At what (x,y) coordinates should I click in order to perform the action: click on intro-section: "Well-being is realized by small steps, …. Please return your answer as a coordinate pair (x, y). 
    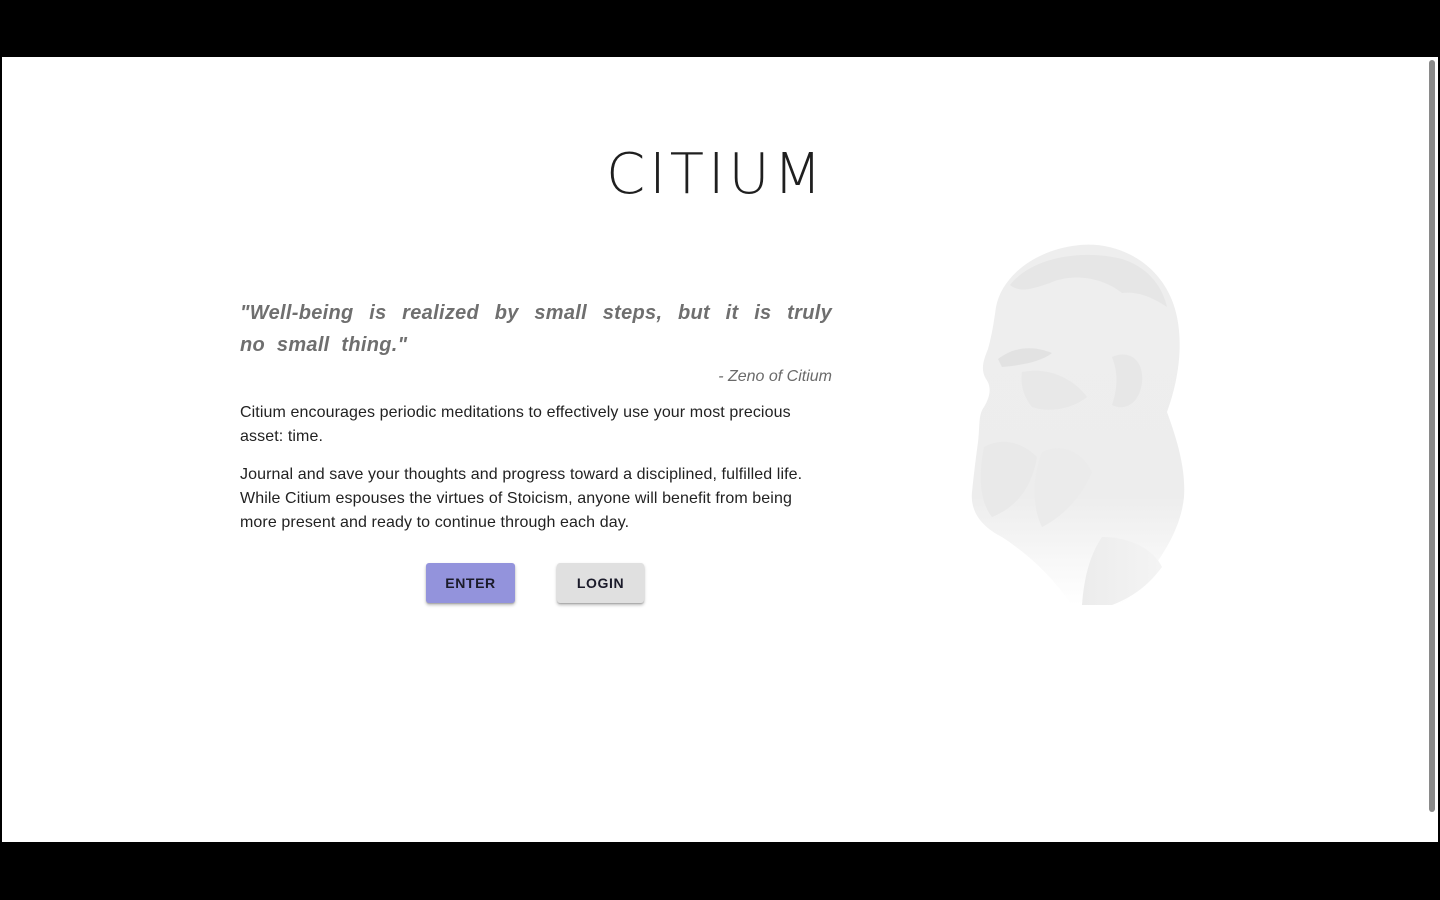
    Looking at the image, I should click on (536, 416).